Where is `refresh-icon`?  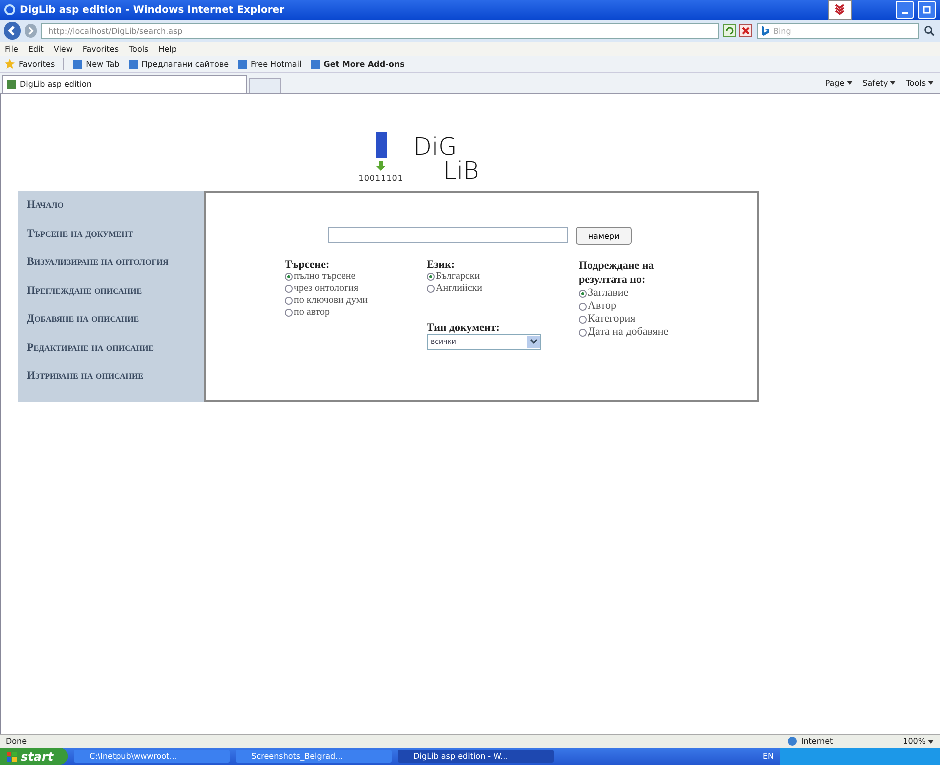
refresh-icon is located at coordinates (730, 31).